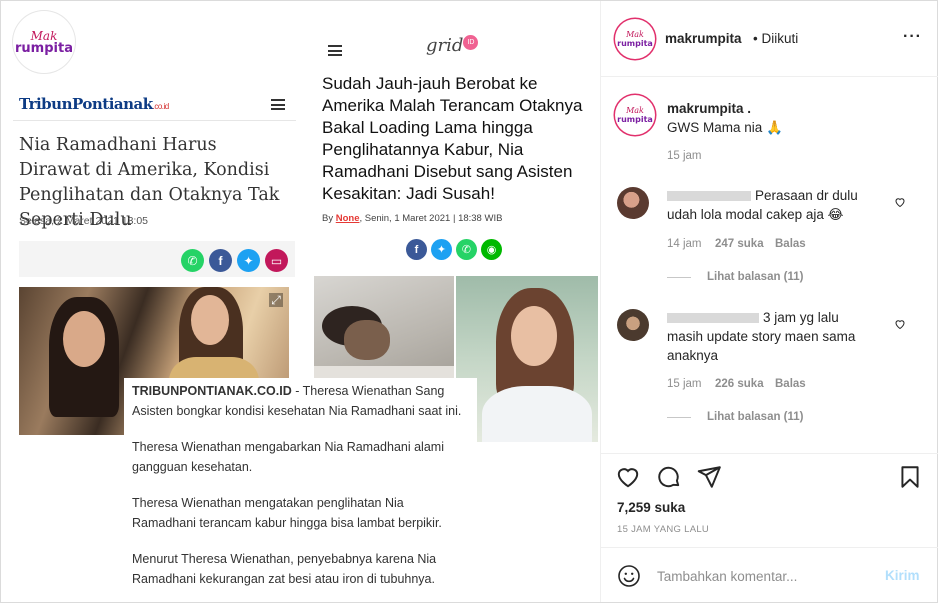  I want to click on comment-input, so click(767, 576).